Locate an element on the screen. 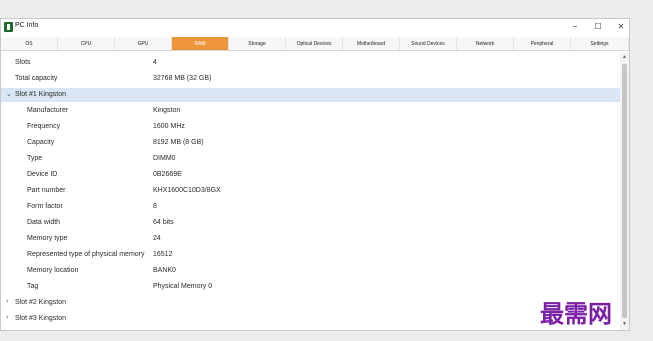 Image resolution: width=653 pixels, height=341 pixels. property-value: 0B2669E is located at coordinates (167, 174).